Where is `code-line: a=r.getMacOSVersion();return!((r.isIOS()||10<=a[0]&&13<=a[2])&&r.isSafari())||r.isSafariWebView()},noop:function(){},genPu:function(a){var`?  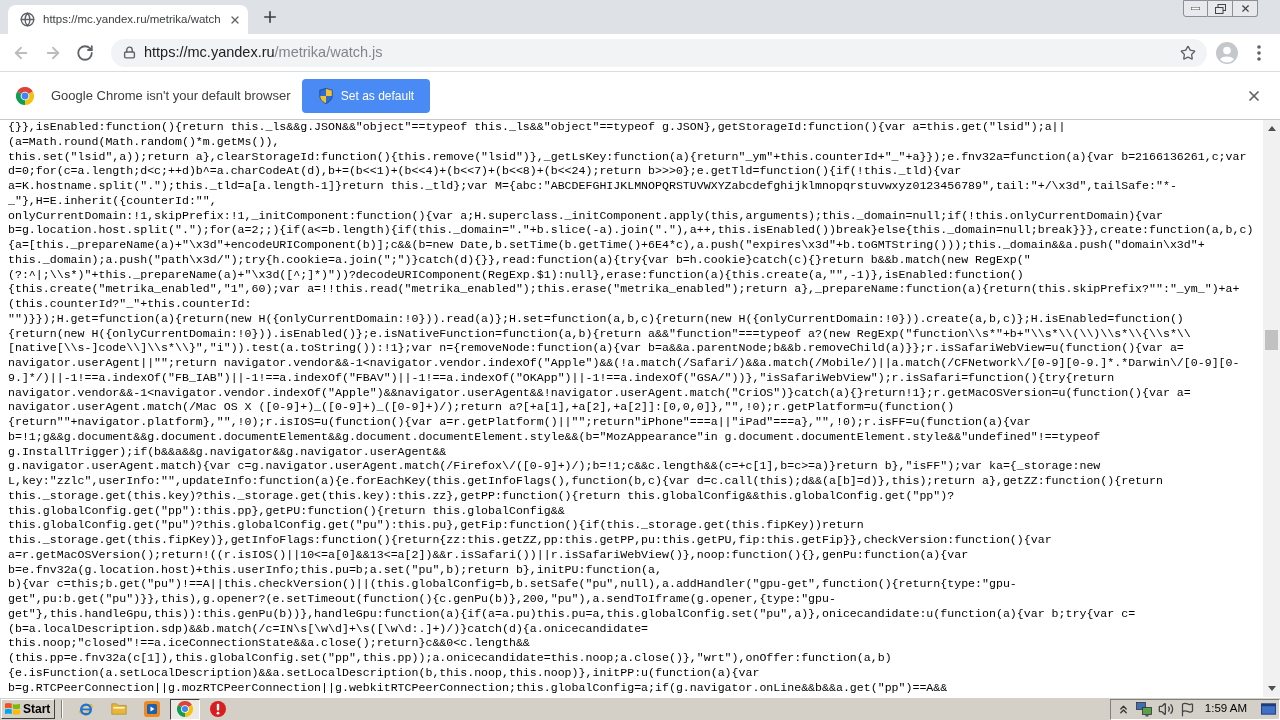 code-line: a=r.getMacOSVersion();return!((r.isIOS()||10<=a[0]&&13<=a[2])&&r.isSafari())||r.isSafariWebView()},noop:function(){},genPu:function(a){var is located at coordinates (488, 555).